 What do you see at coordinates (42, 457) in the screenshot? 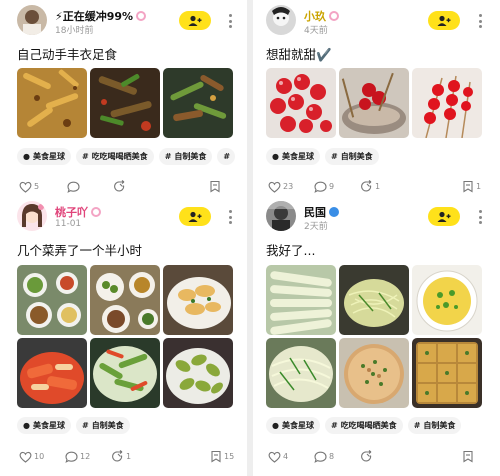
I see `like-button: 10` at bounding box center [42, 457].